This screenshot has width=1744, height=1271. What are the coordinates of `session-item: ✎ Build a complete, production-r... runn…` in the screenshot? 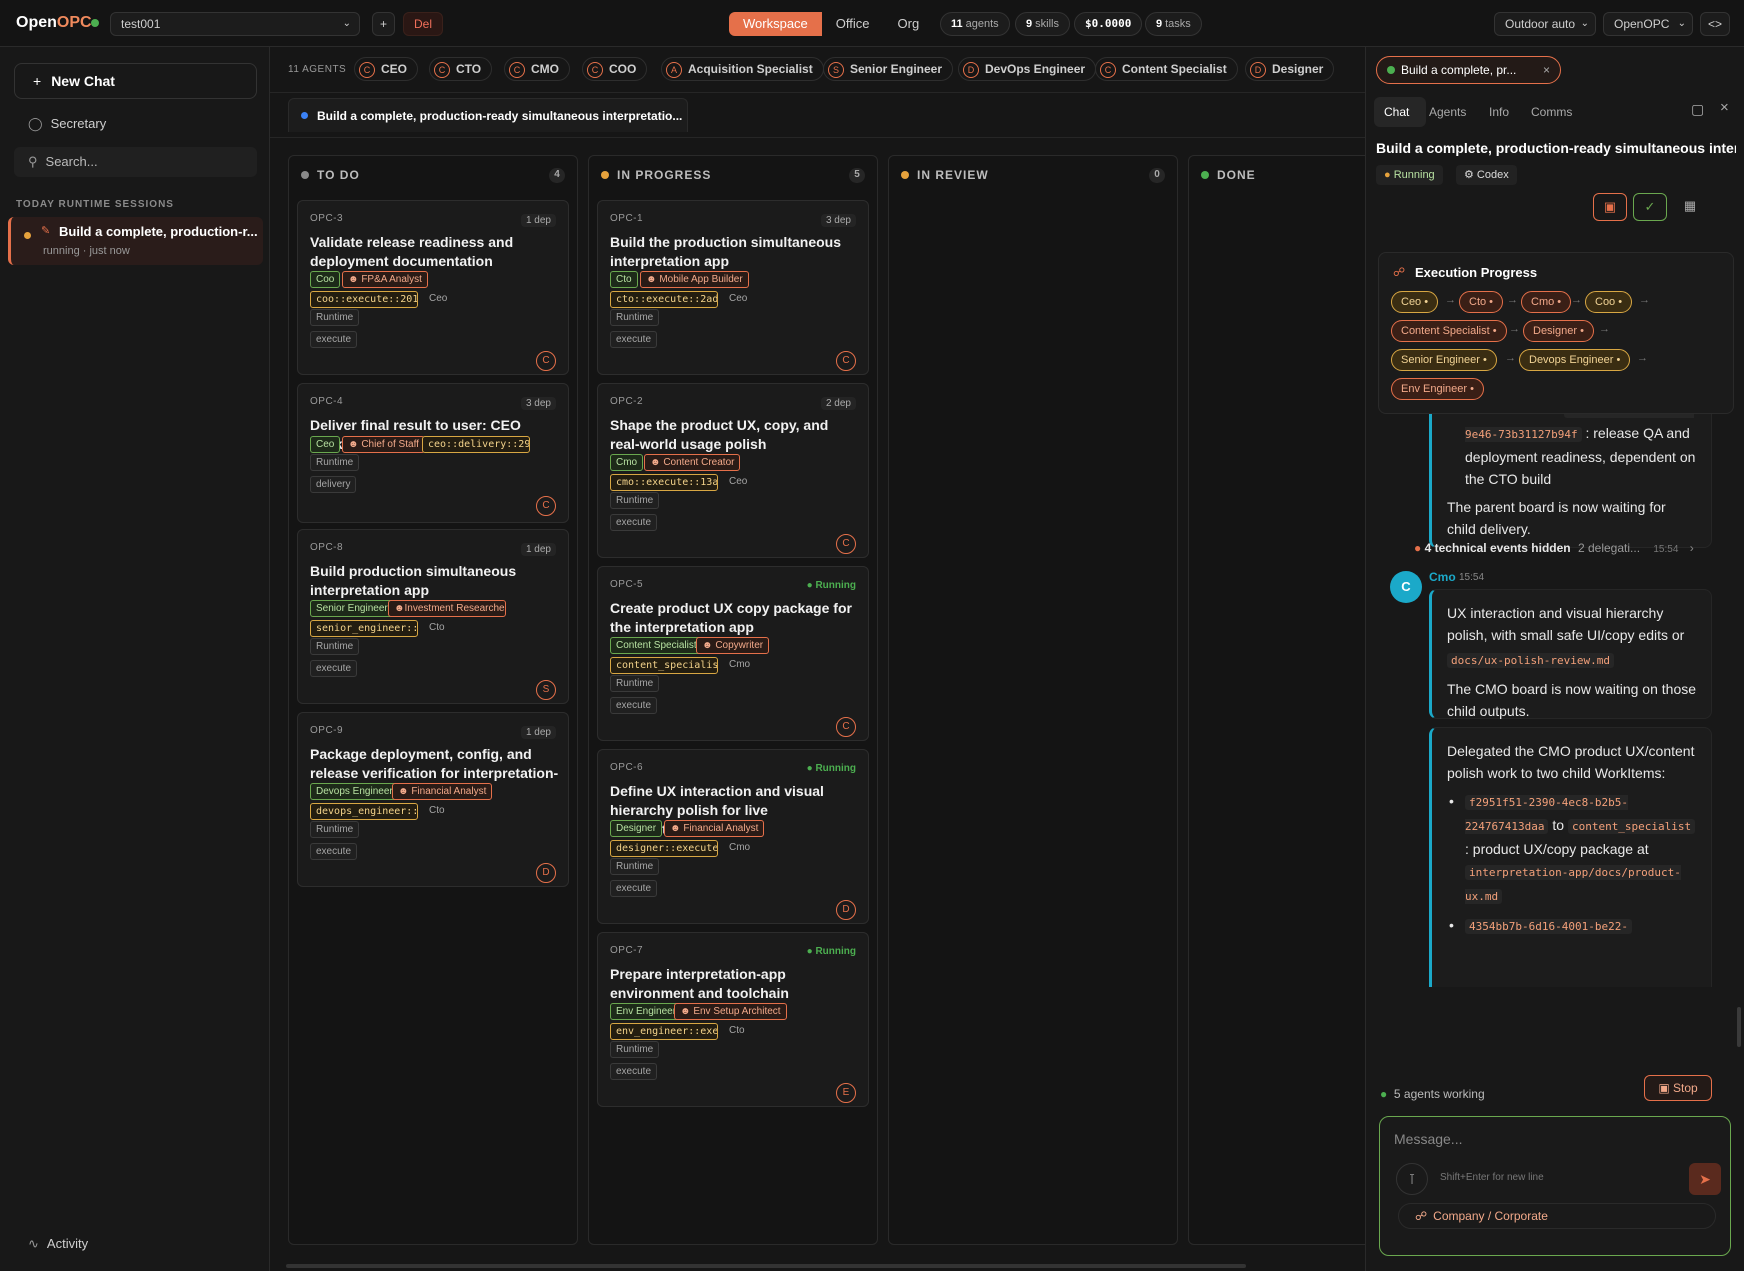 It's located at (135, 241).